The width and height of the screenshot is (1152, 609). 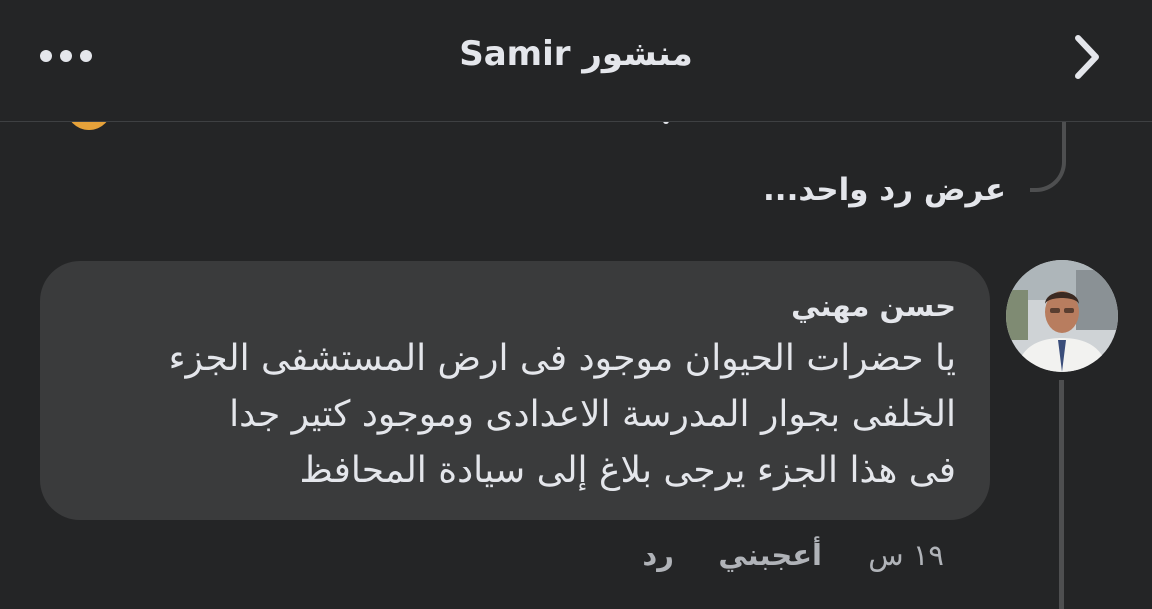 What do you see at coordinates (515, 306) in the screenshot?
I see `comment-author: حسن مهني` at bounding box center [515, 306].